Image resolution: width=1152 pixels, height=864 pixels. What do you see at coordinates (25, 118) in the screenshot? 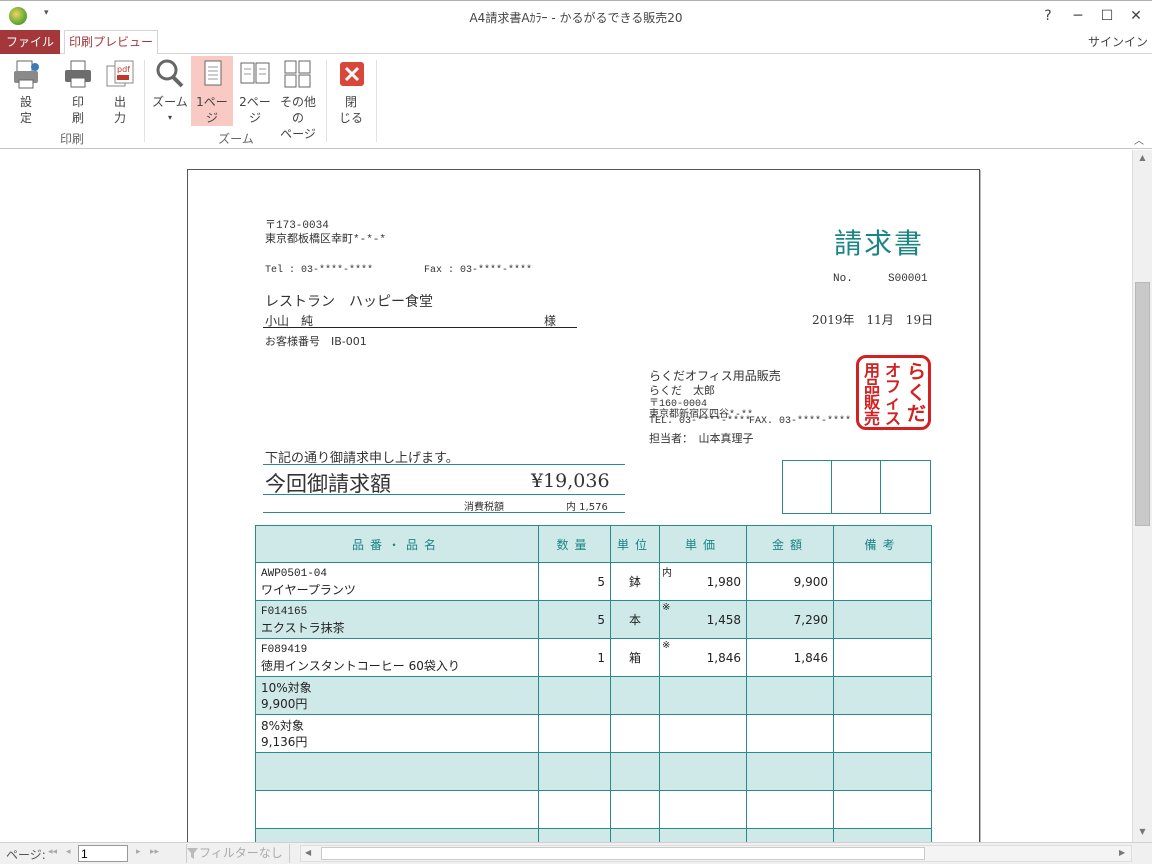
I see `page-setup-label-2: 定` at bounding box center [25, 118].